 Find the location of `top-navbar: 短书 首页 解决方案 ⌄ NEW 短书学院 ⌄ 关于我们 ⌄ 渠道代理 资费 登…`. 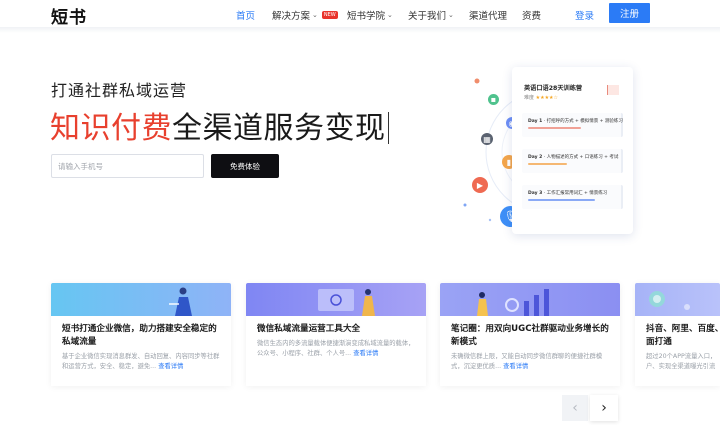

top-navbar: 短书 首页 解决方案 ⌄ NEW 短书学院 ⌄ 关于我们 ⌄ 渠道代理 资费 登… is located at coordinates (360, 14).